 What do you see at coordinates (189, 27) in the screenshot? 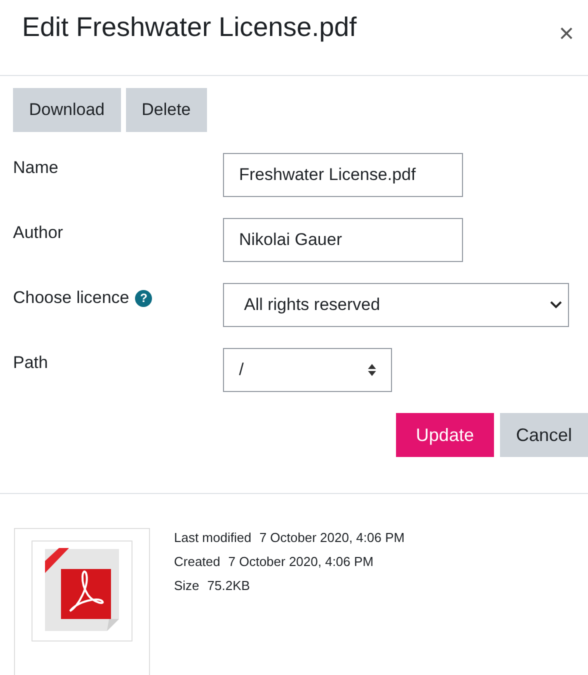
I see `dialog-title: Edit Freshwater License.pdf` at bounding box center [189, 27].